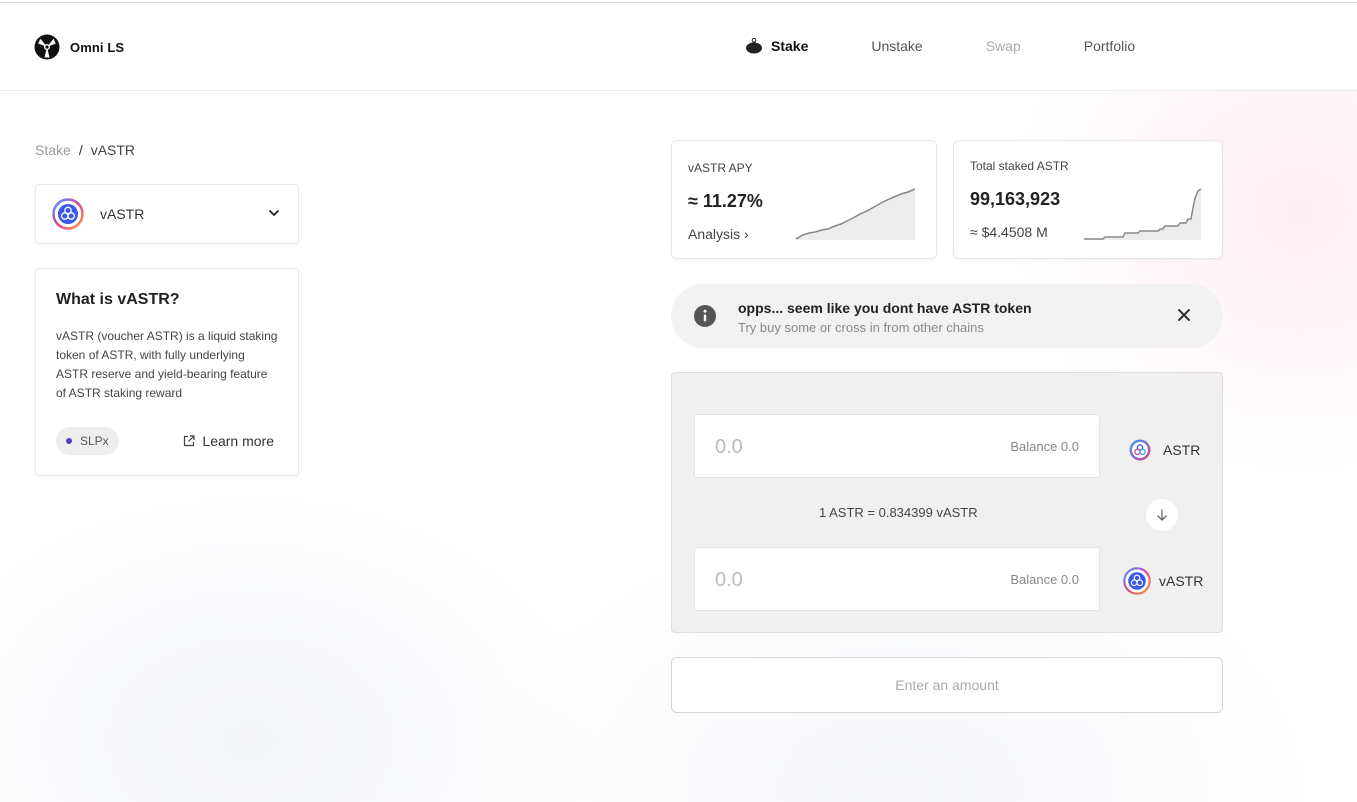 The width and height of the screenshot is (1357, 802). I want to click on from-token: ASTR, so click(1164, 450).